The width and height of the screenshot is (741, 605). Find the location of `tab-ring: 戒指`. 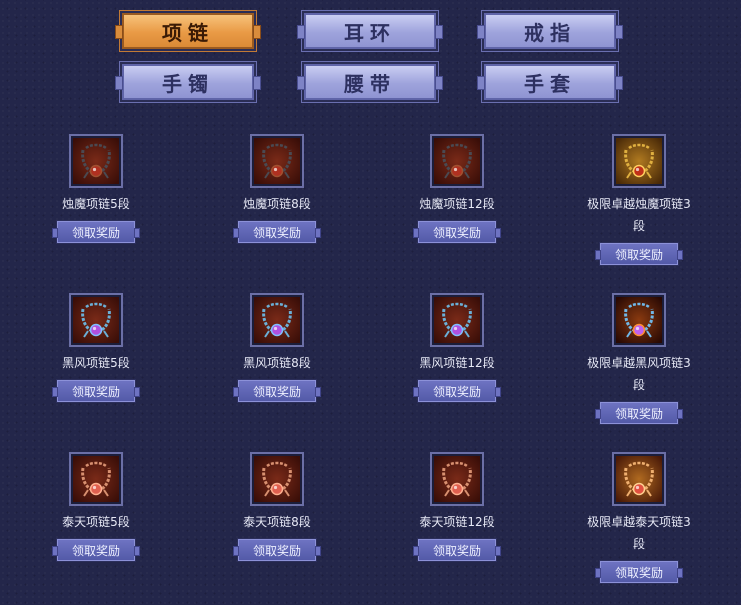

tab-ring: 戒指 is located at coordinates (550, 31).